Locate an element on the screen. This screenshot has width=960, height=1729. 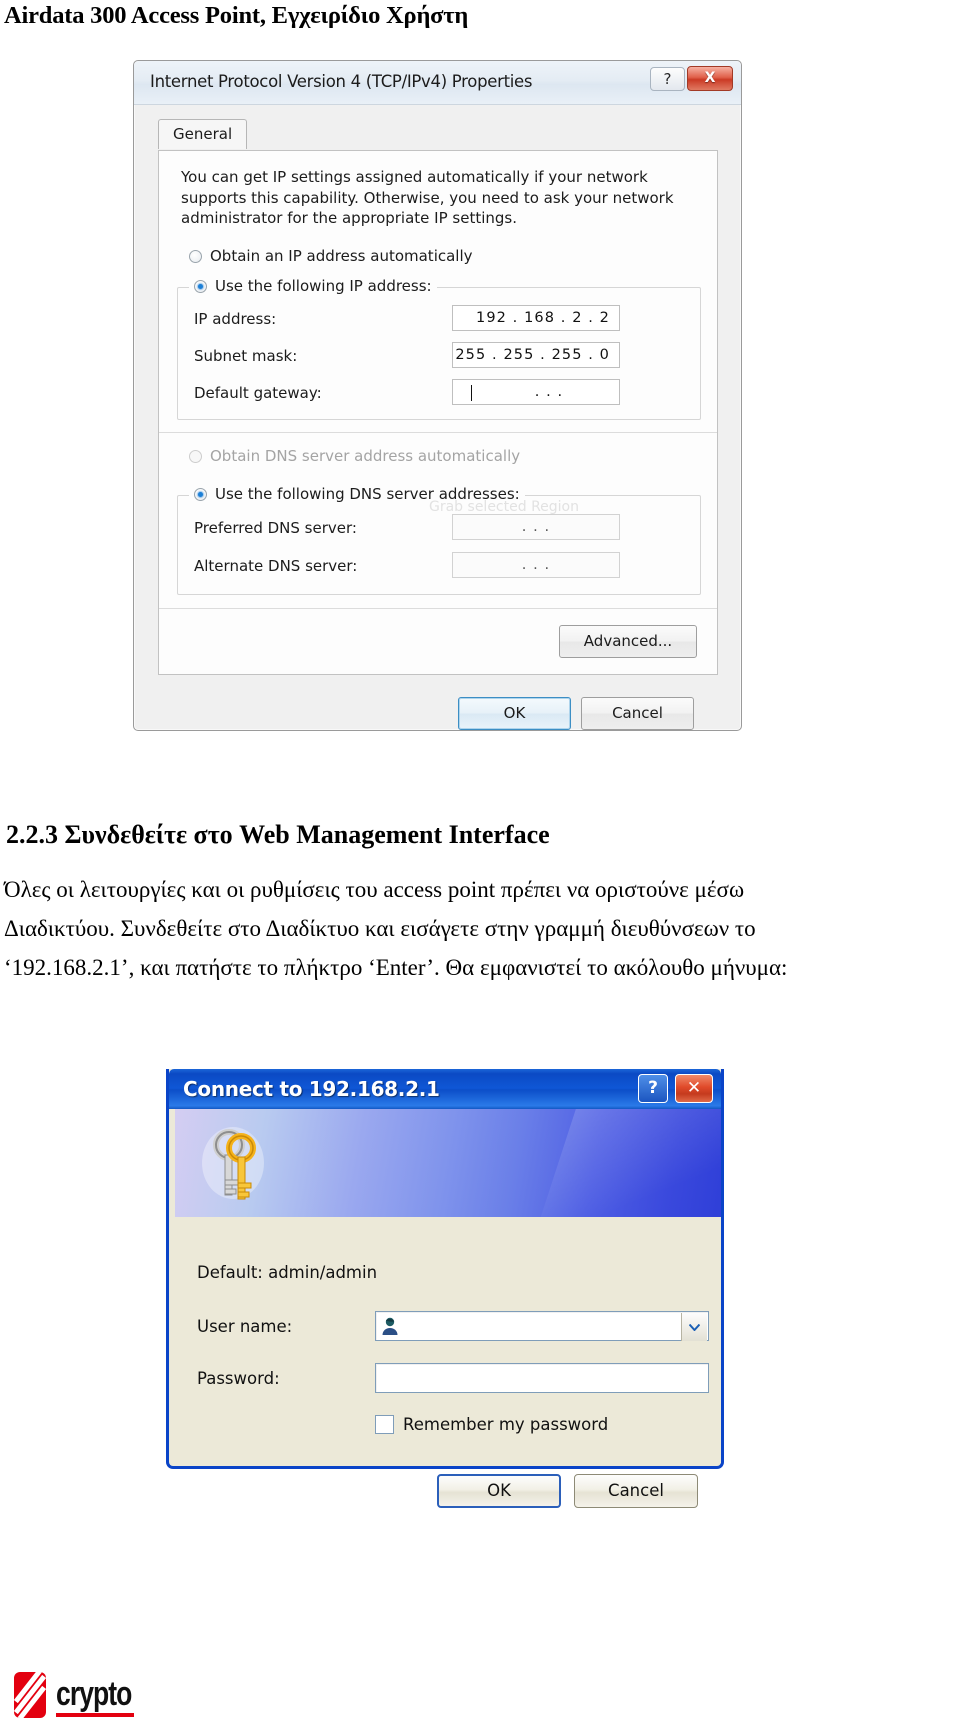
ip-address-label: IP address: is located at coordinates (235, 319).